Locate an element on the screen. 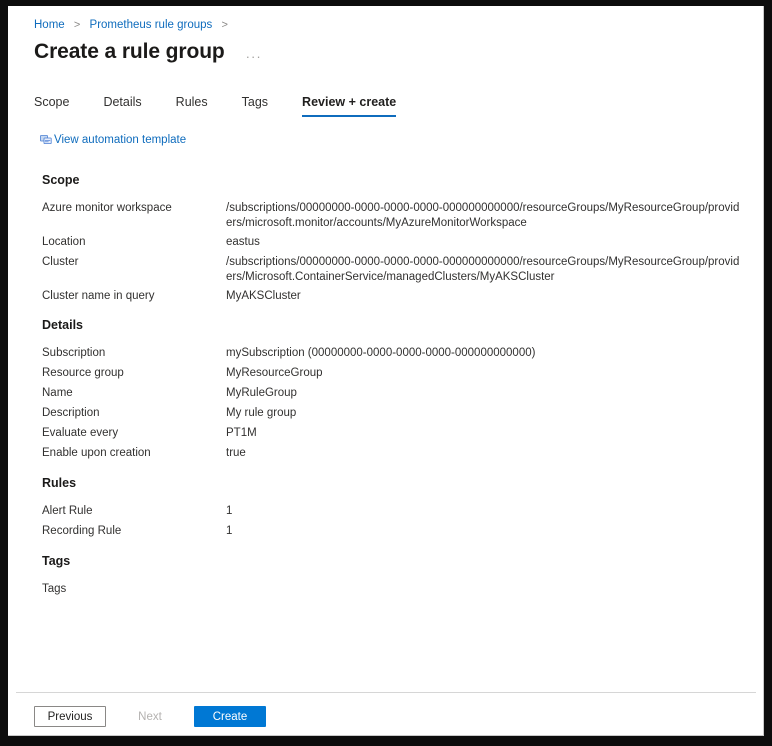  breadcrumb: Home > Prometheus rule groups > is located at coordinates (134, 25).